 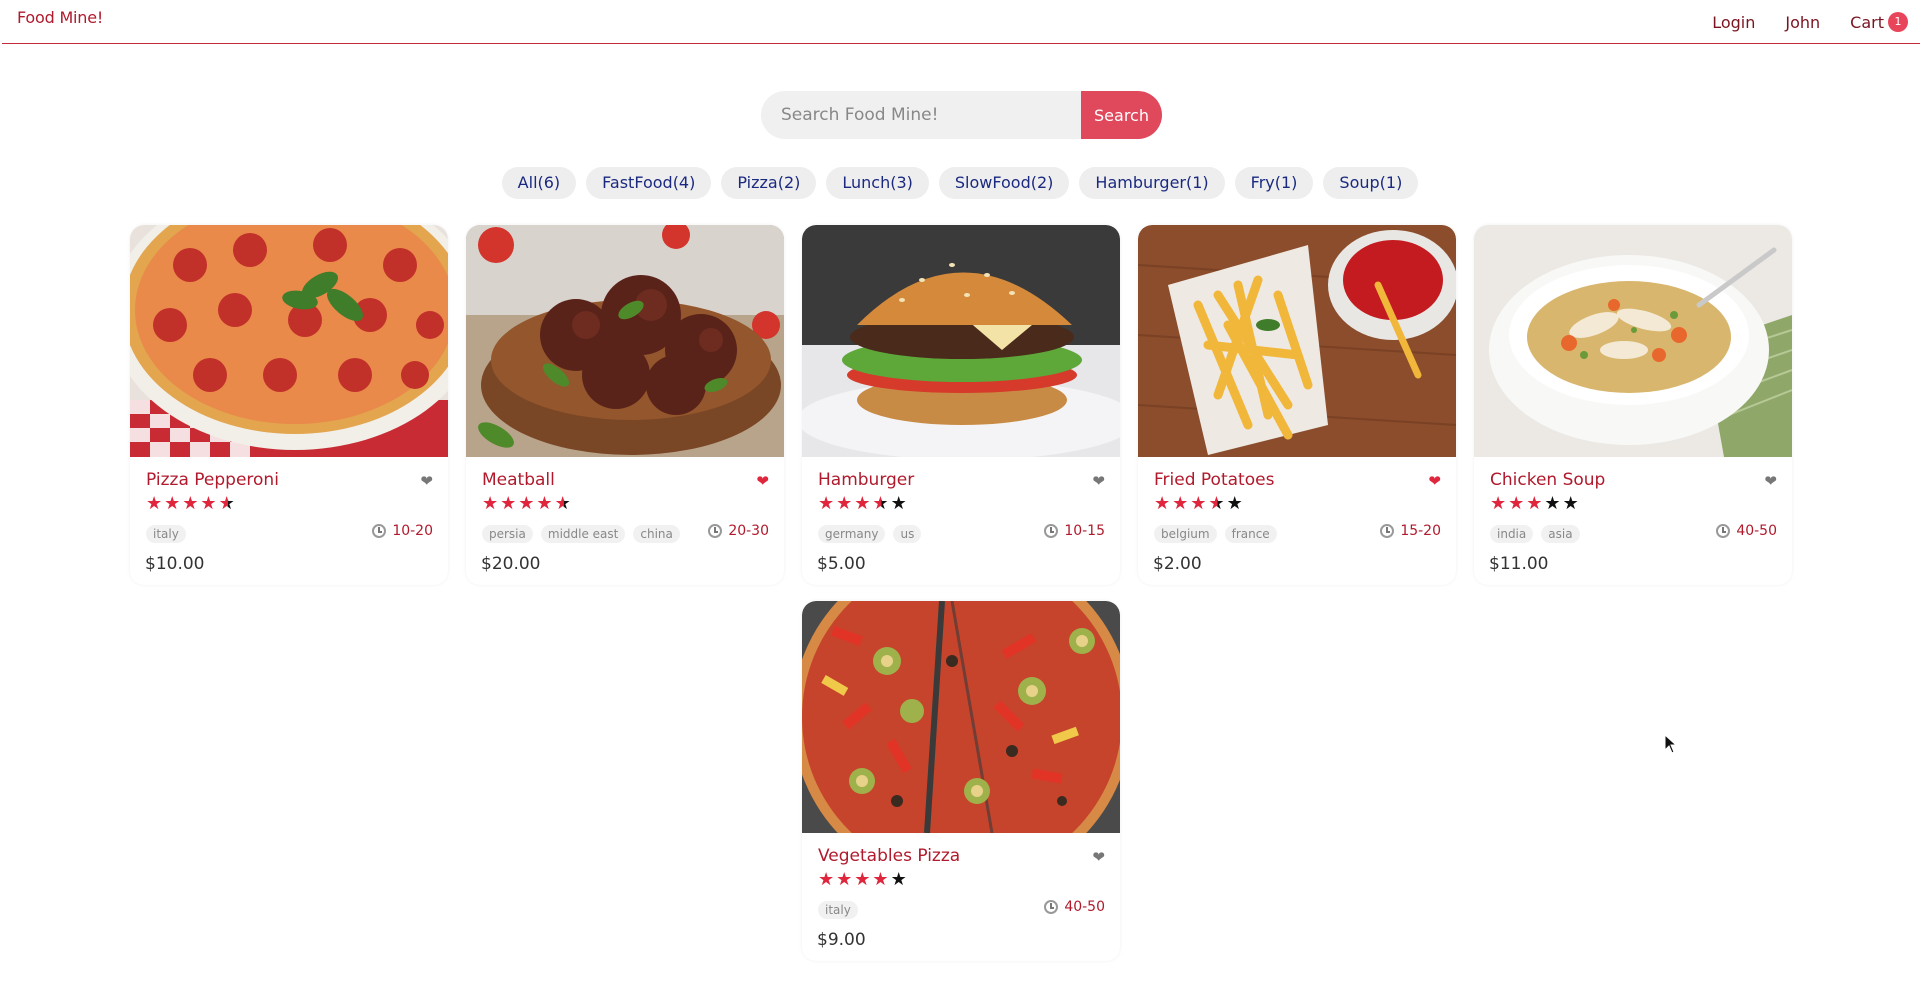 What do you see at coordinates (907, 534) in the screenshot?
I see `origin-tag: us` at bounding box center [907, 534].